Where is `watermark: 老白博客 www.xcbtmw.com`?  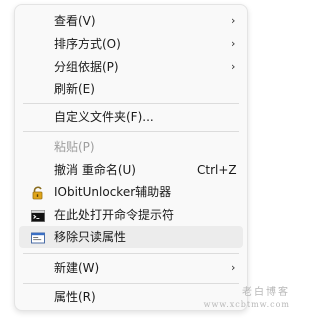 watermark: 老白博客 www.xcbtmw.com is located at coordinates (247, 296).